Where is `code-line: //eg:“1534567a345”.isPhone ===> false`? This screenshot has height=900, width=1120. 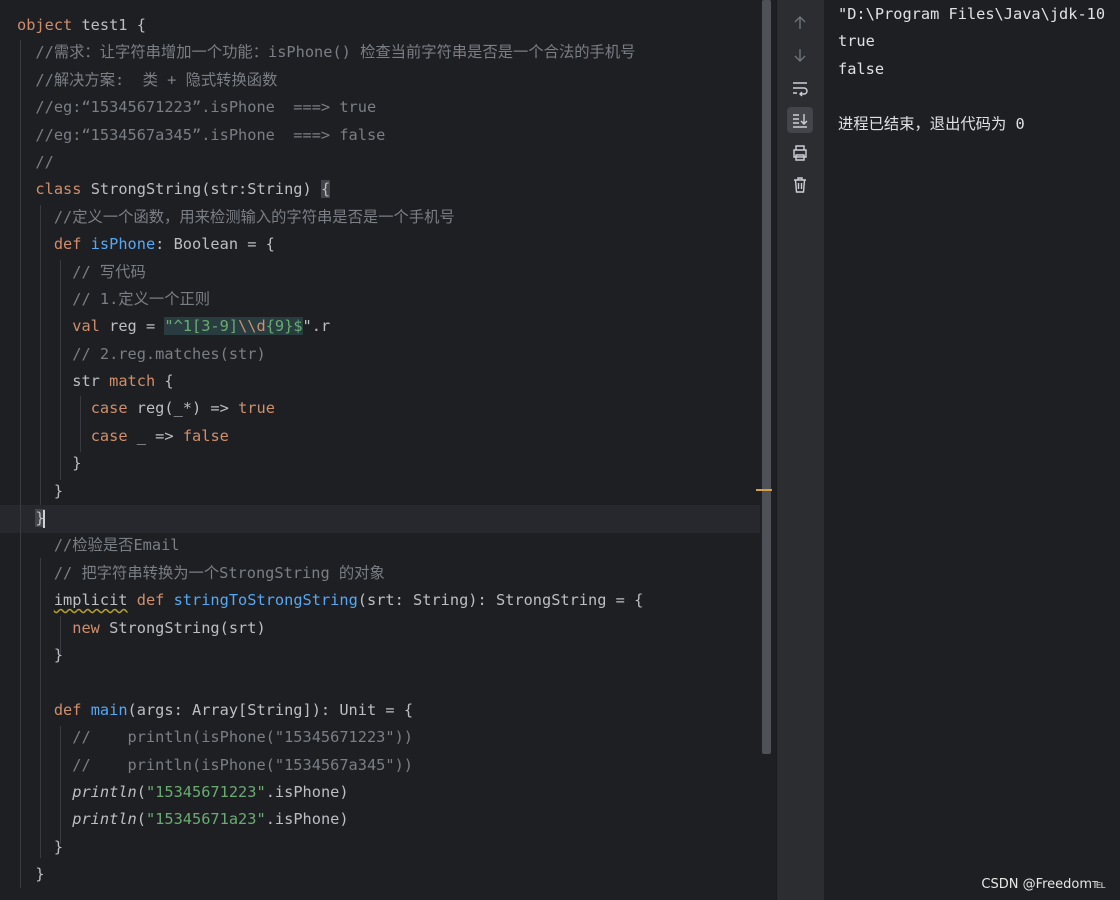 code-line: //eg:“1534567a345”.isPhone ===> false is located at coordinates (380, 135).